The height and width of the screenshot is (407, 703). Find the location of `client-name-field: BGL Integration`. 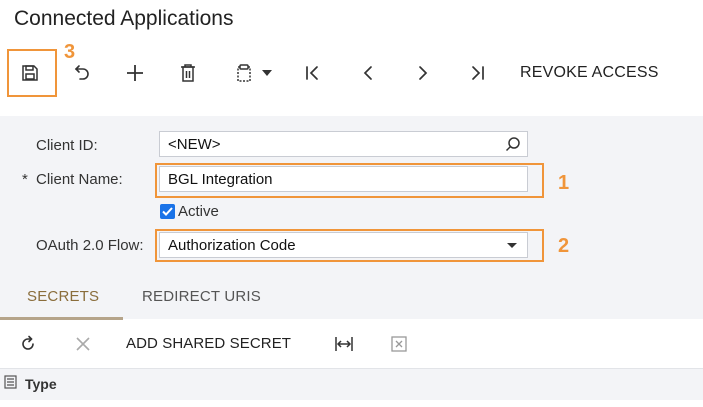

client-name-field: BGL Integration is located at coordinates (343, 179).